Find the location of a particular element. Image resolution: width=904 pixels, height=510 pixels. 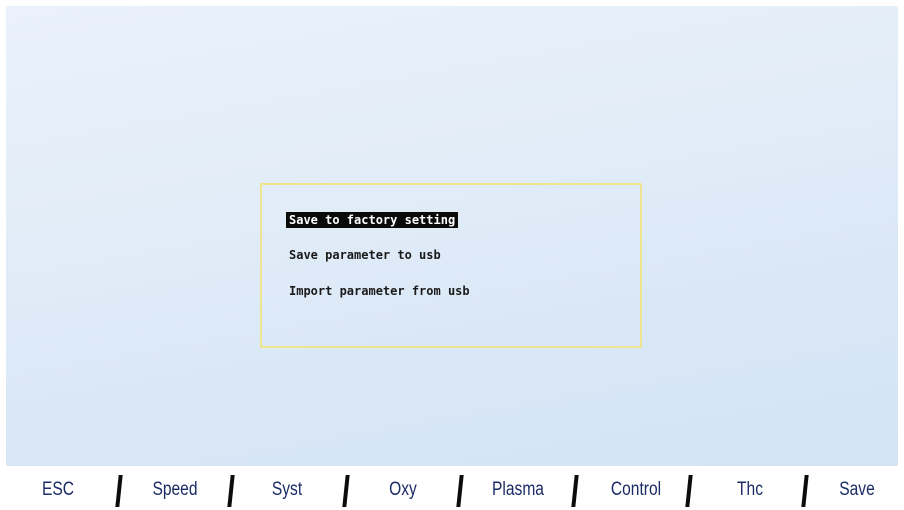

fkey-speed: Speed is located at coordinates (174, 490).